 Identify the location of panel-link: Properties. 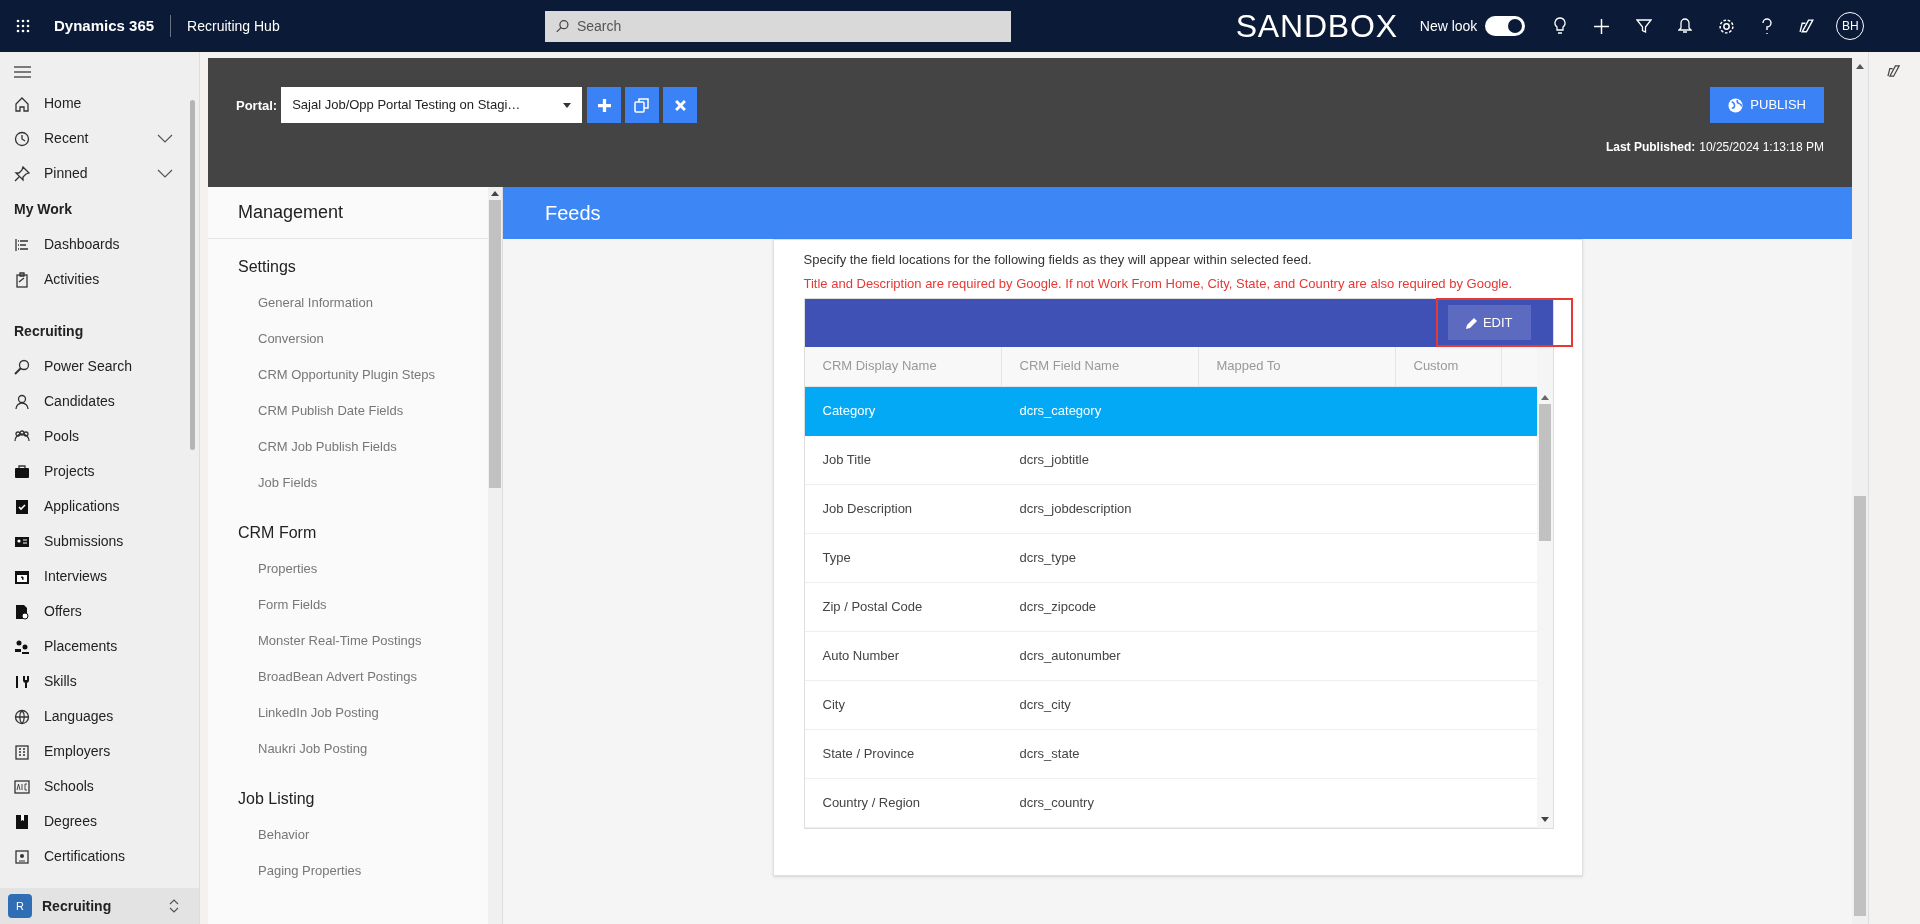
(348, 569).